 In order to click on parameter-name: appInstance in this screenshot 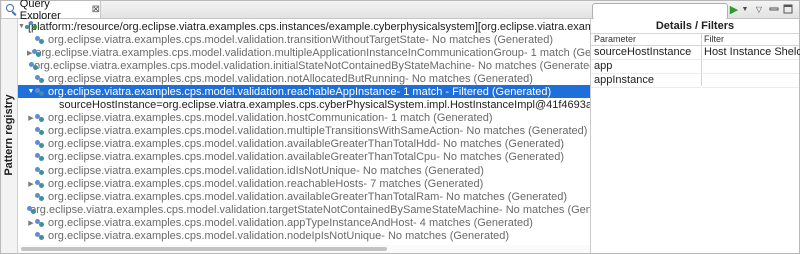, I will do `click(624, 80)`.